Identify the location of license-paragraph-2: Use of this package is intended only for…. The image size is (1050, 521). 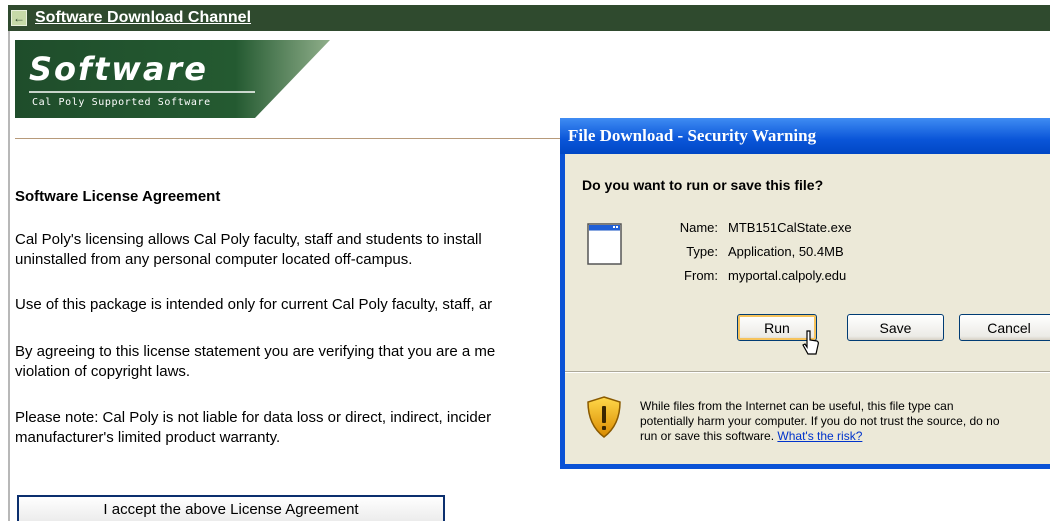
(254, 304).